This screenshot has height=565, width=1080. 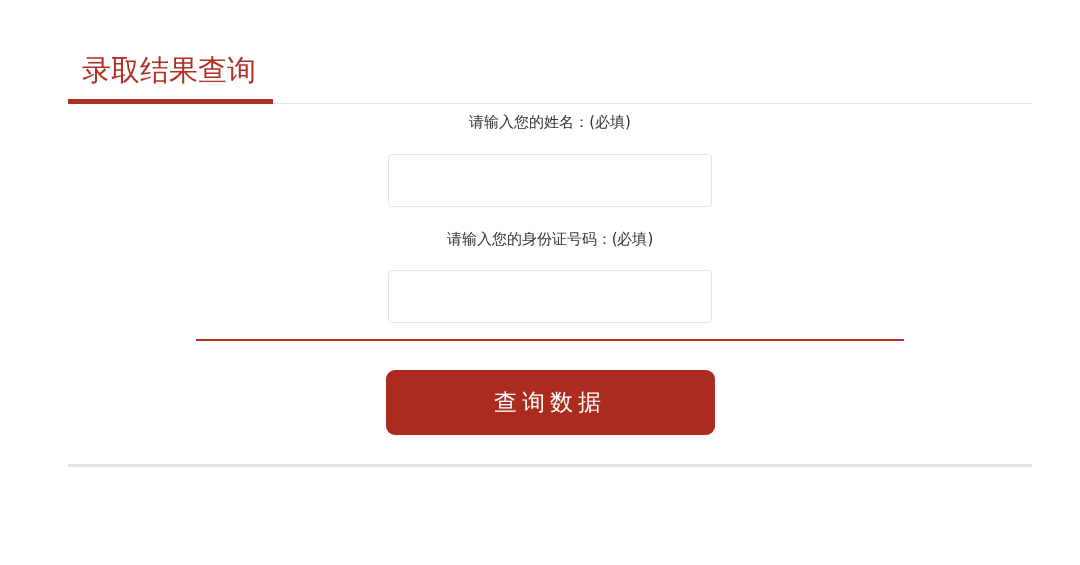 What do you see at coordinates (170, 77) in the screenshot?
I see `page-title: 录取结果查询` at bounding box center [170, 77].